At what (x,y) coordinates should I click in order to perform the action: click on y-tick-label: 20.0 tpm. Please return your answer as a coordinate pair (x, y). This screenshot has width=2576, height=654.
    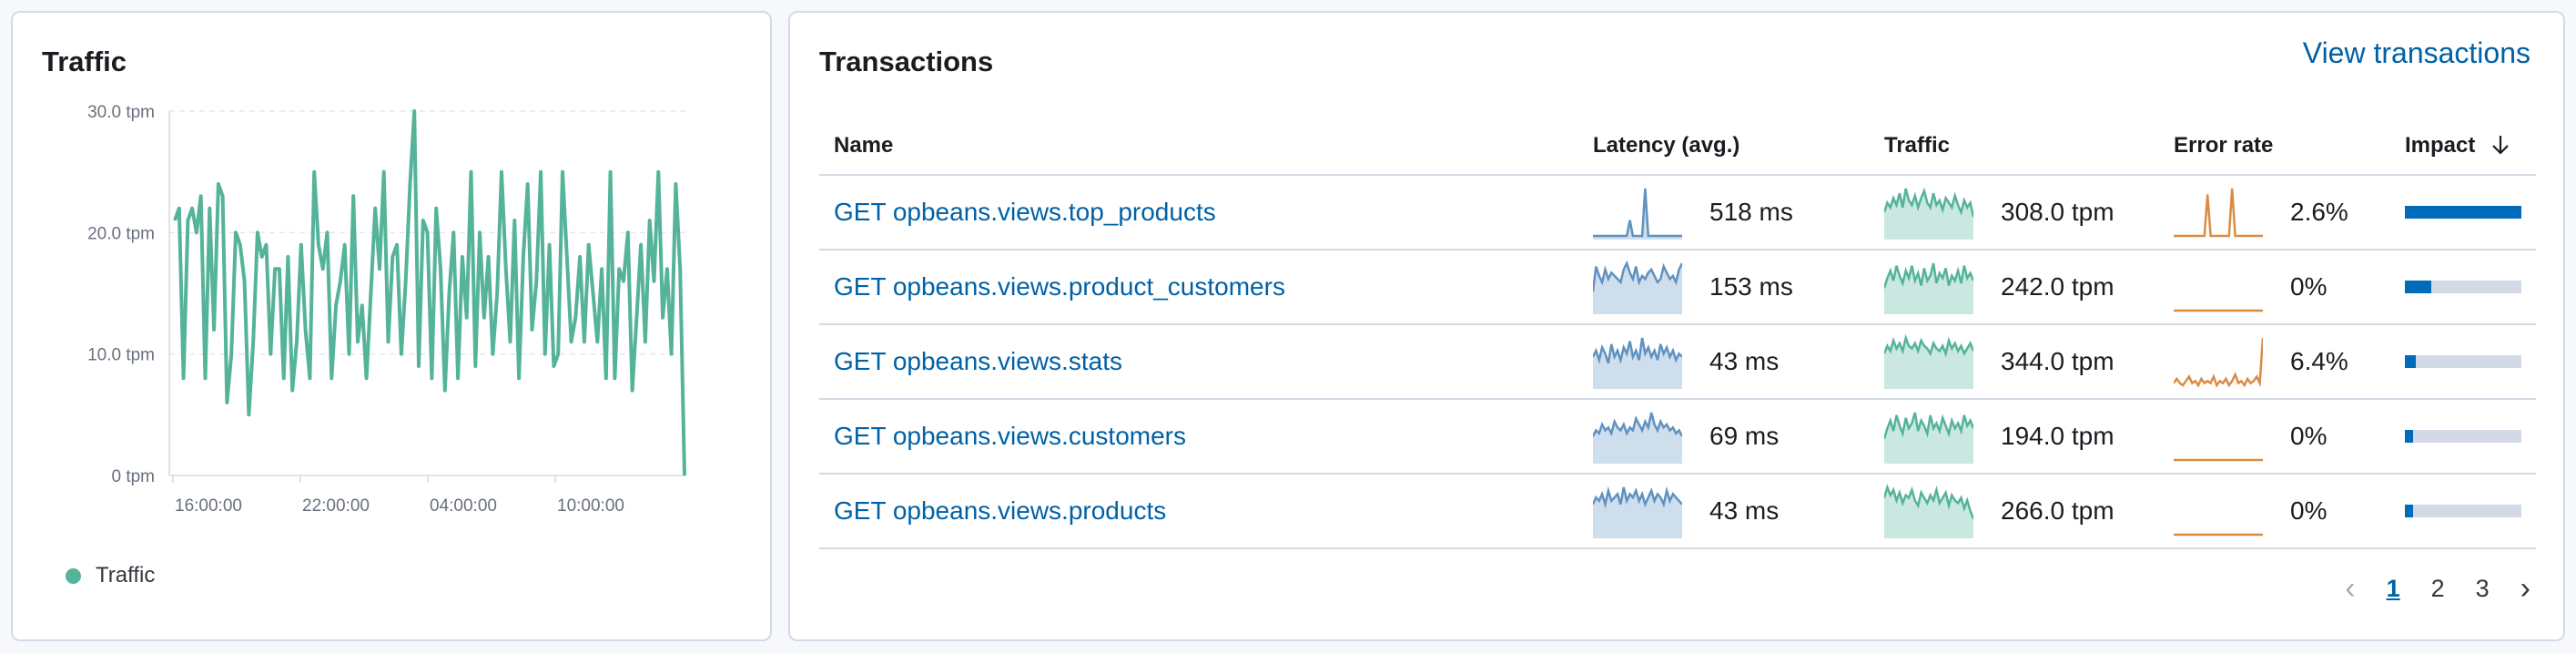
    Looking at the image, I should click on (121, 233).